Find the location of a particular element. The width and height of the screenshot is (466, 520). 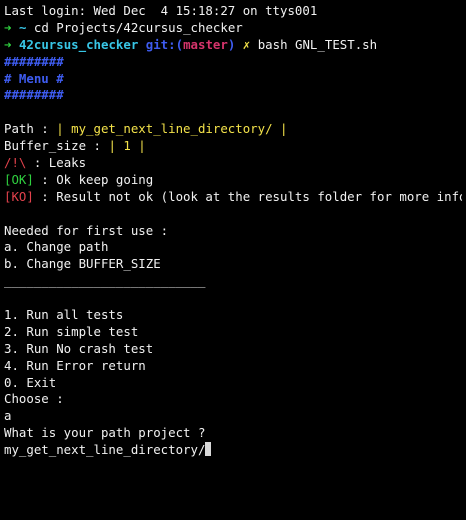

git-branch: master is located at coordinates (205, 44).